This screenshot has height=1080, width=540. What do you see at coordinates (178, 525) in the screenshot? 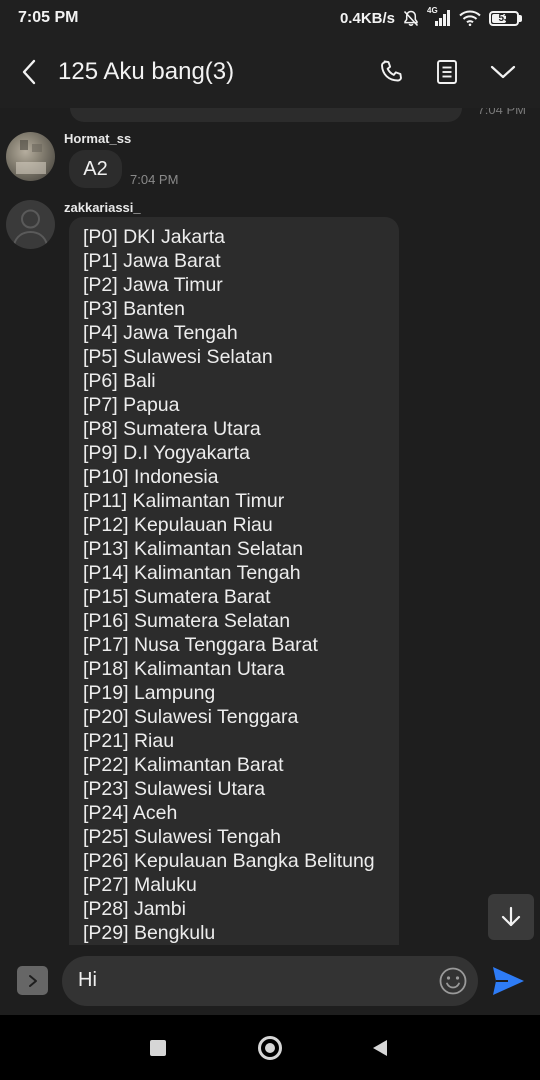
I see `message-line: [P12] Kepulauan Riau` at bounding box center [178, 525].